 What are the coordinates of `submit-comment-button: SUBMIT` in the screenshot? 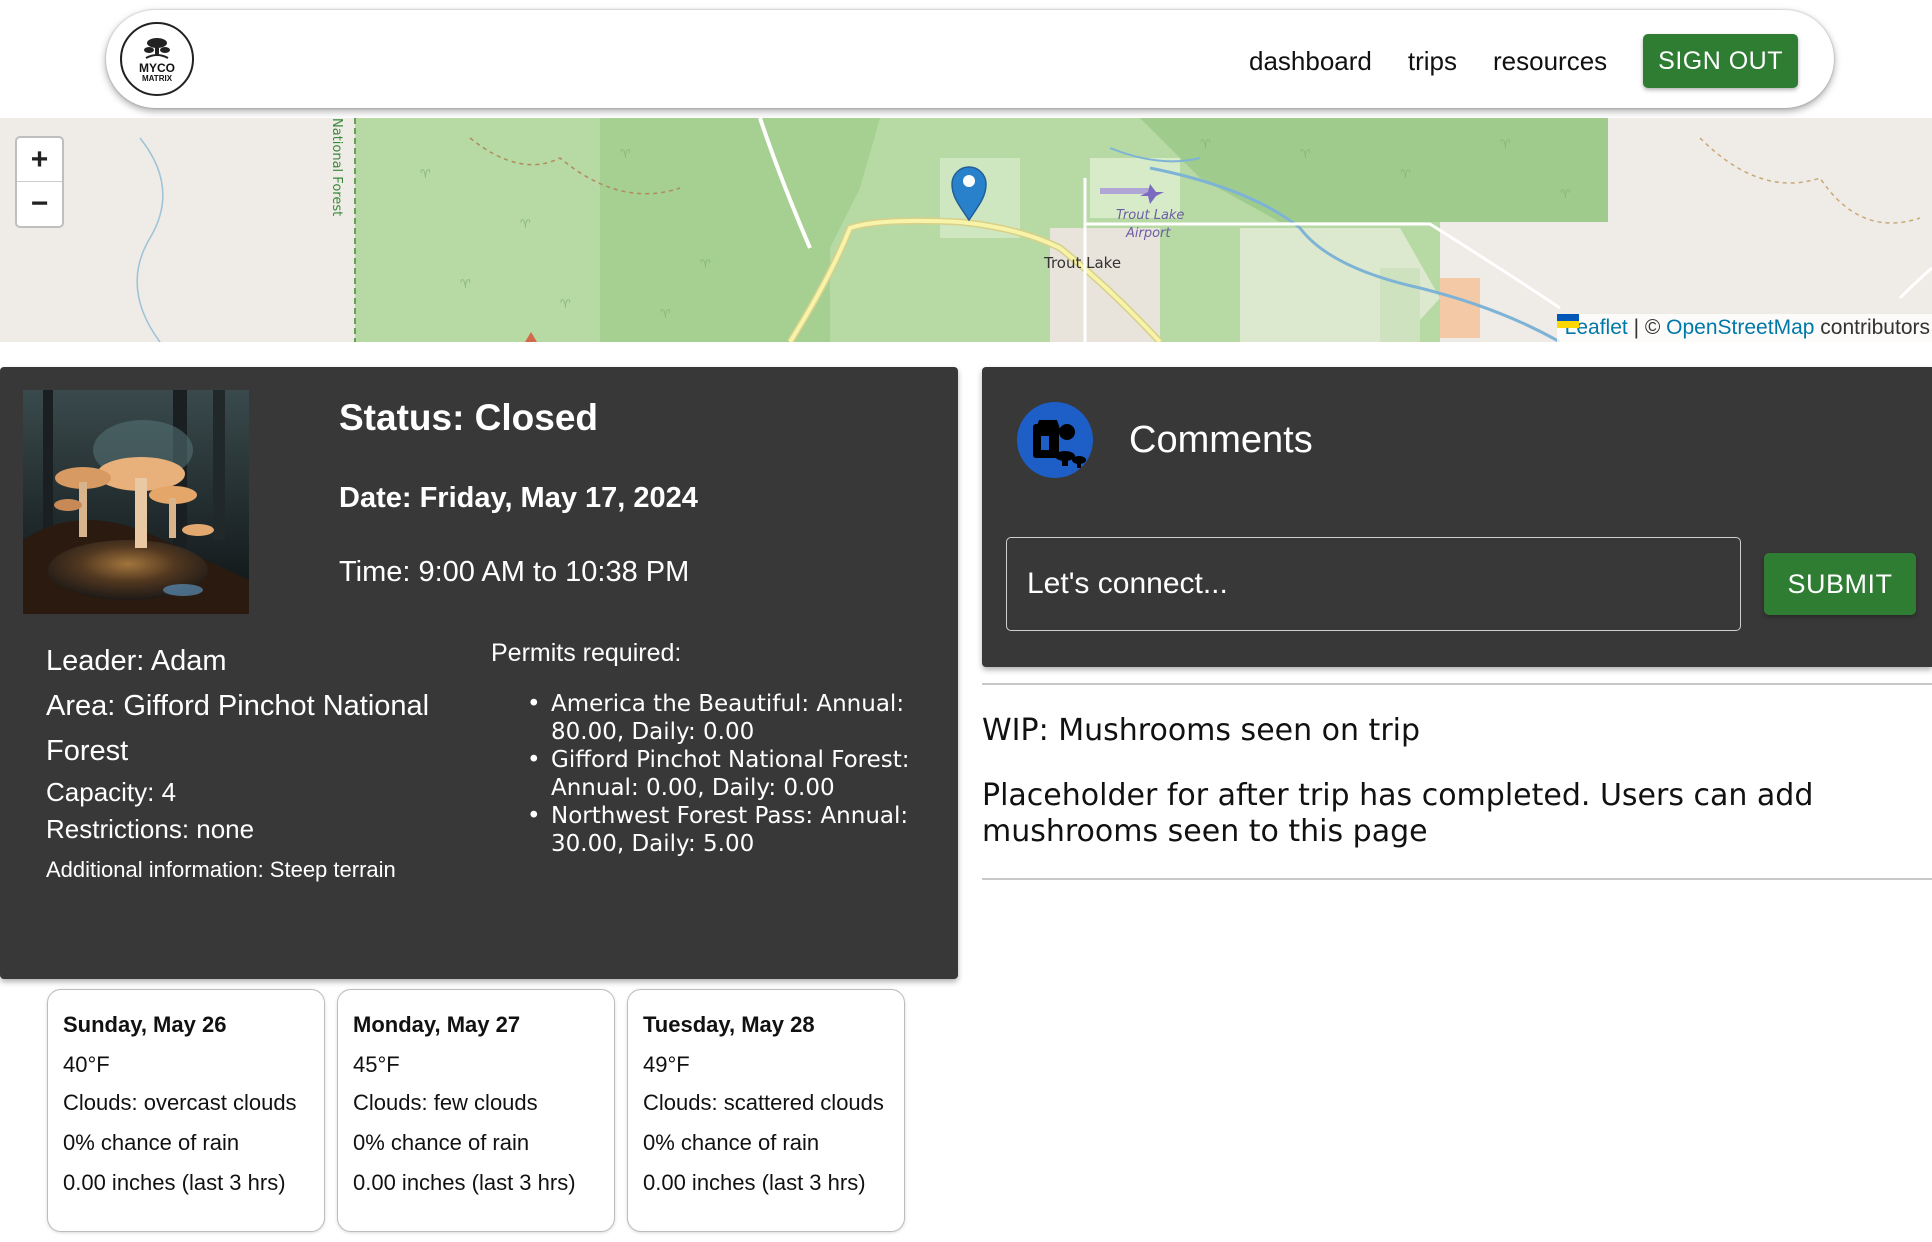 It's located at (1840, 584).